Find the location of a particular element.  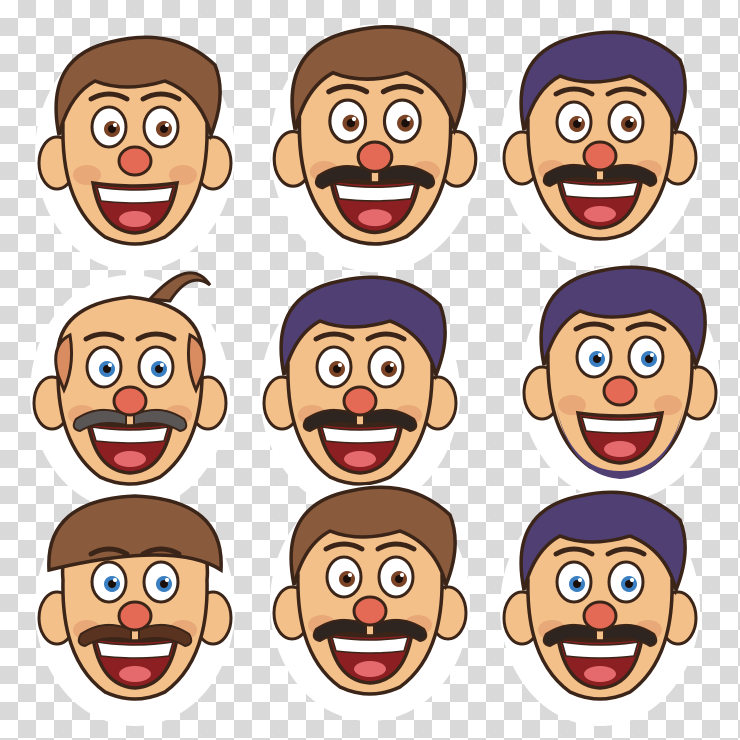

face-brown-hair-grin is located at coordinates (135, 153).